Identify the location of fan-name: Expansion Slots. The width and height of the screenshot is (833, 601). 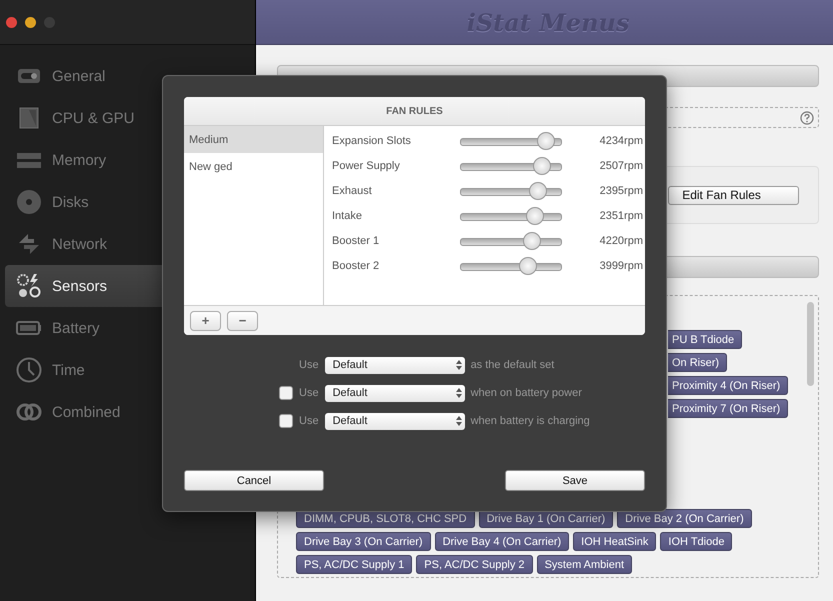
(372, 140).